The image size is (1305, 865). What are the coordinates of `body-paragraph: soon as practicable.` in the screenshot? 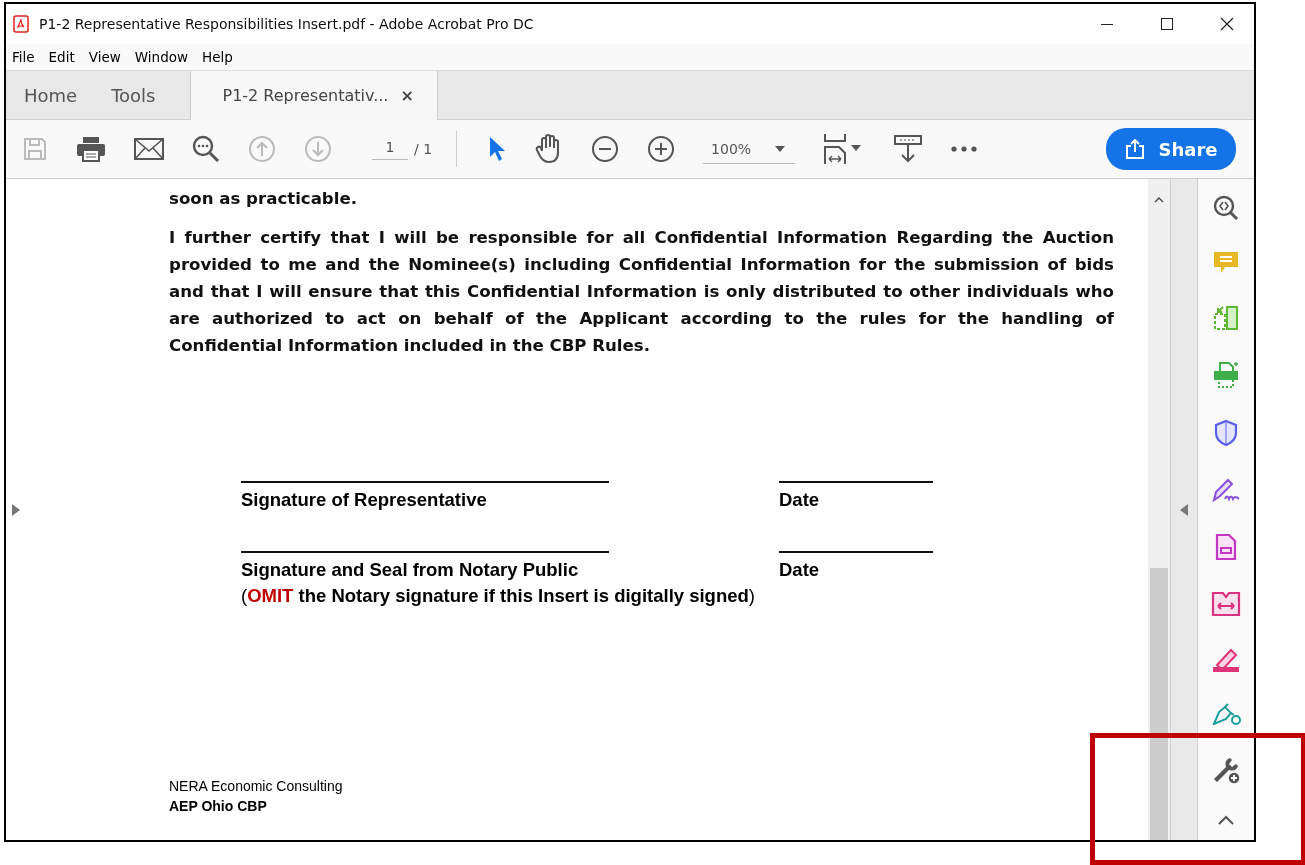 It's located at (263, 199).